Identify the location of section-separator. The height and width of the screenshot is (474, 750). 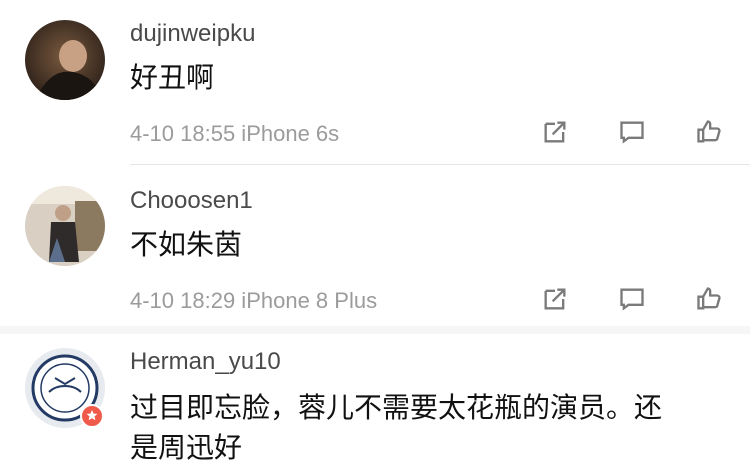
(375, 330).